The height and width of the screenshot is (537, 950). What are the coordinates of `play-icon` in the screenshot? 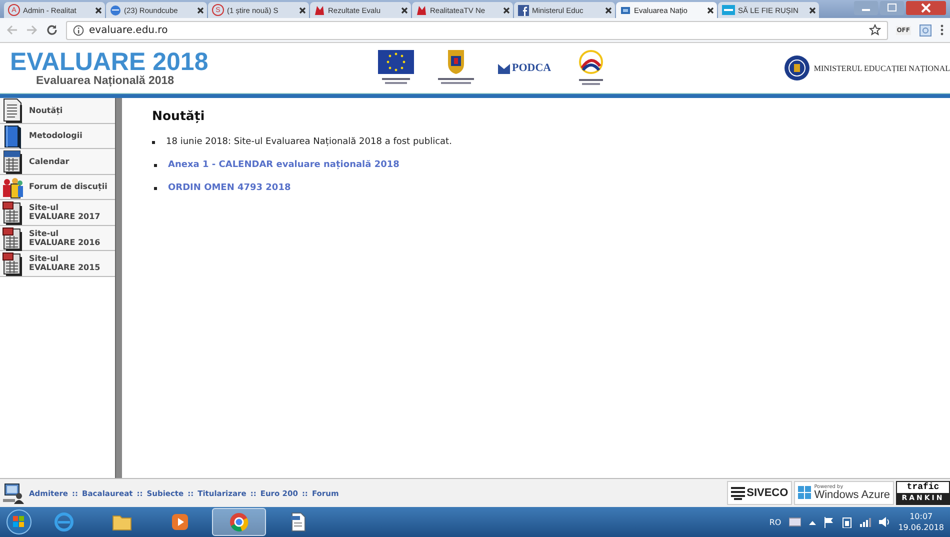 It's located at (180, 522).